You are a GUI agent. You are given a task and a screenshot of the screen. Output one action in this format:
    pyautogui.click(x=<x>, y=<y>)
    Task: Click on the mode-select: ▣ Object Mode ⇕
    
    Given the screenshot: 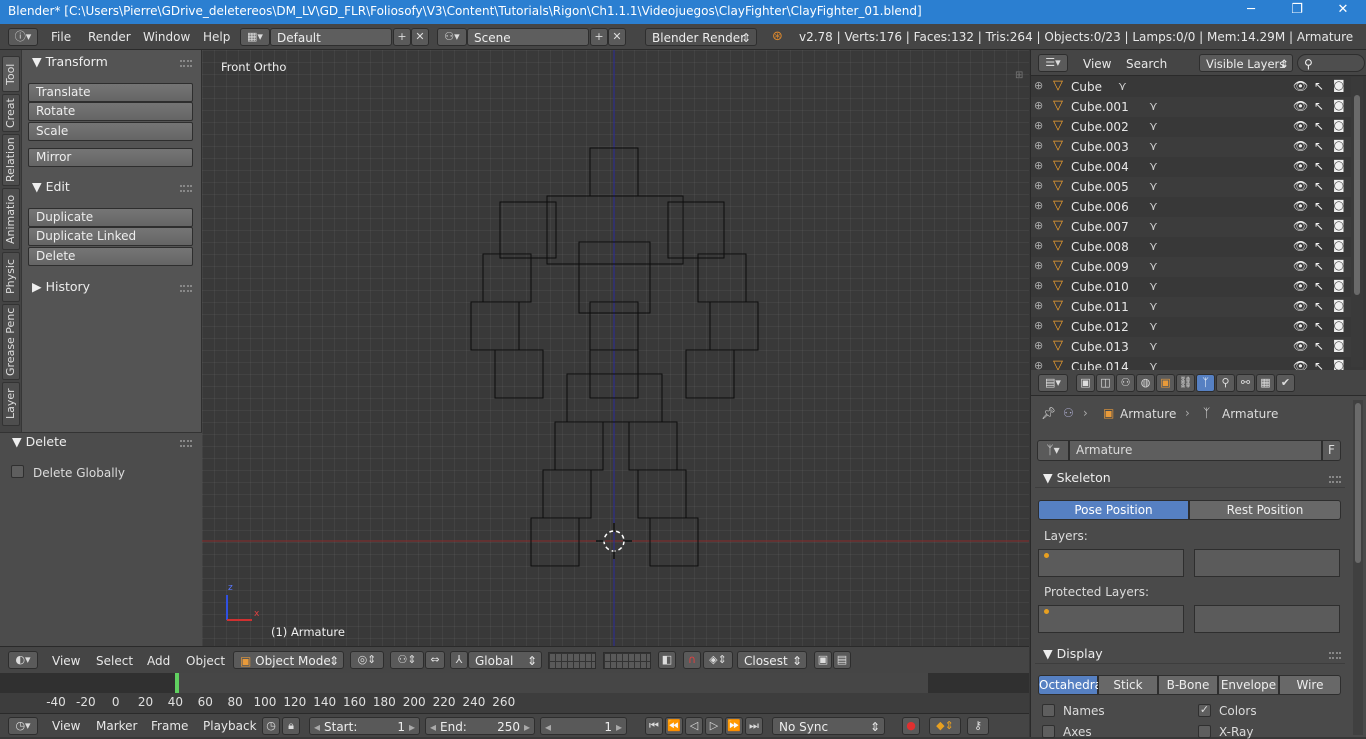 What is the action you would take?
    pyautogui.click(x=288, y=660)
    